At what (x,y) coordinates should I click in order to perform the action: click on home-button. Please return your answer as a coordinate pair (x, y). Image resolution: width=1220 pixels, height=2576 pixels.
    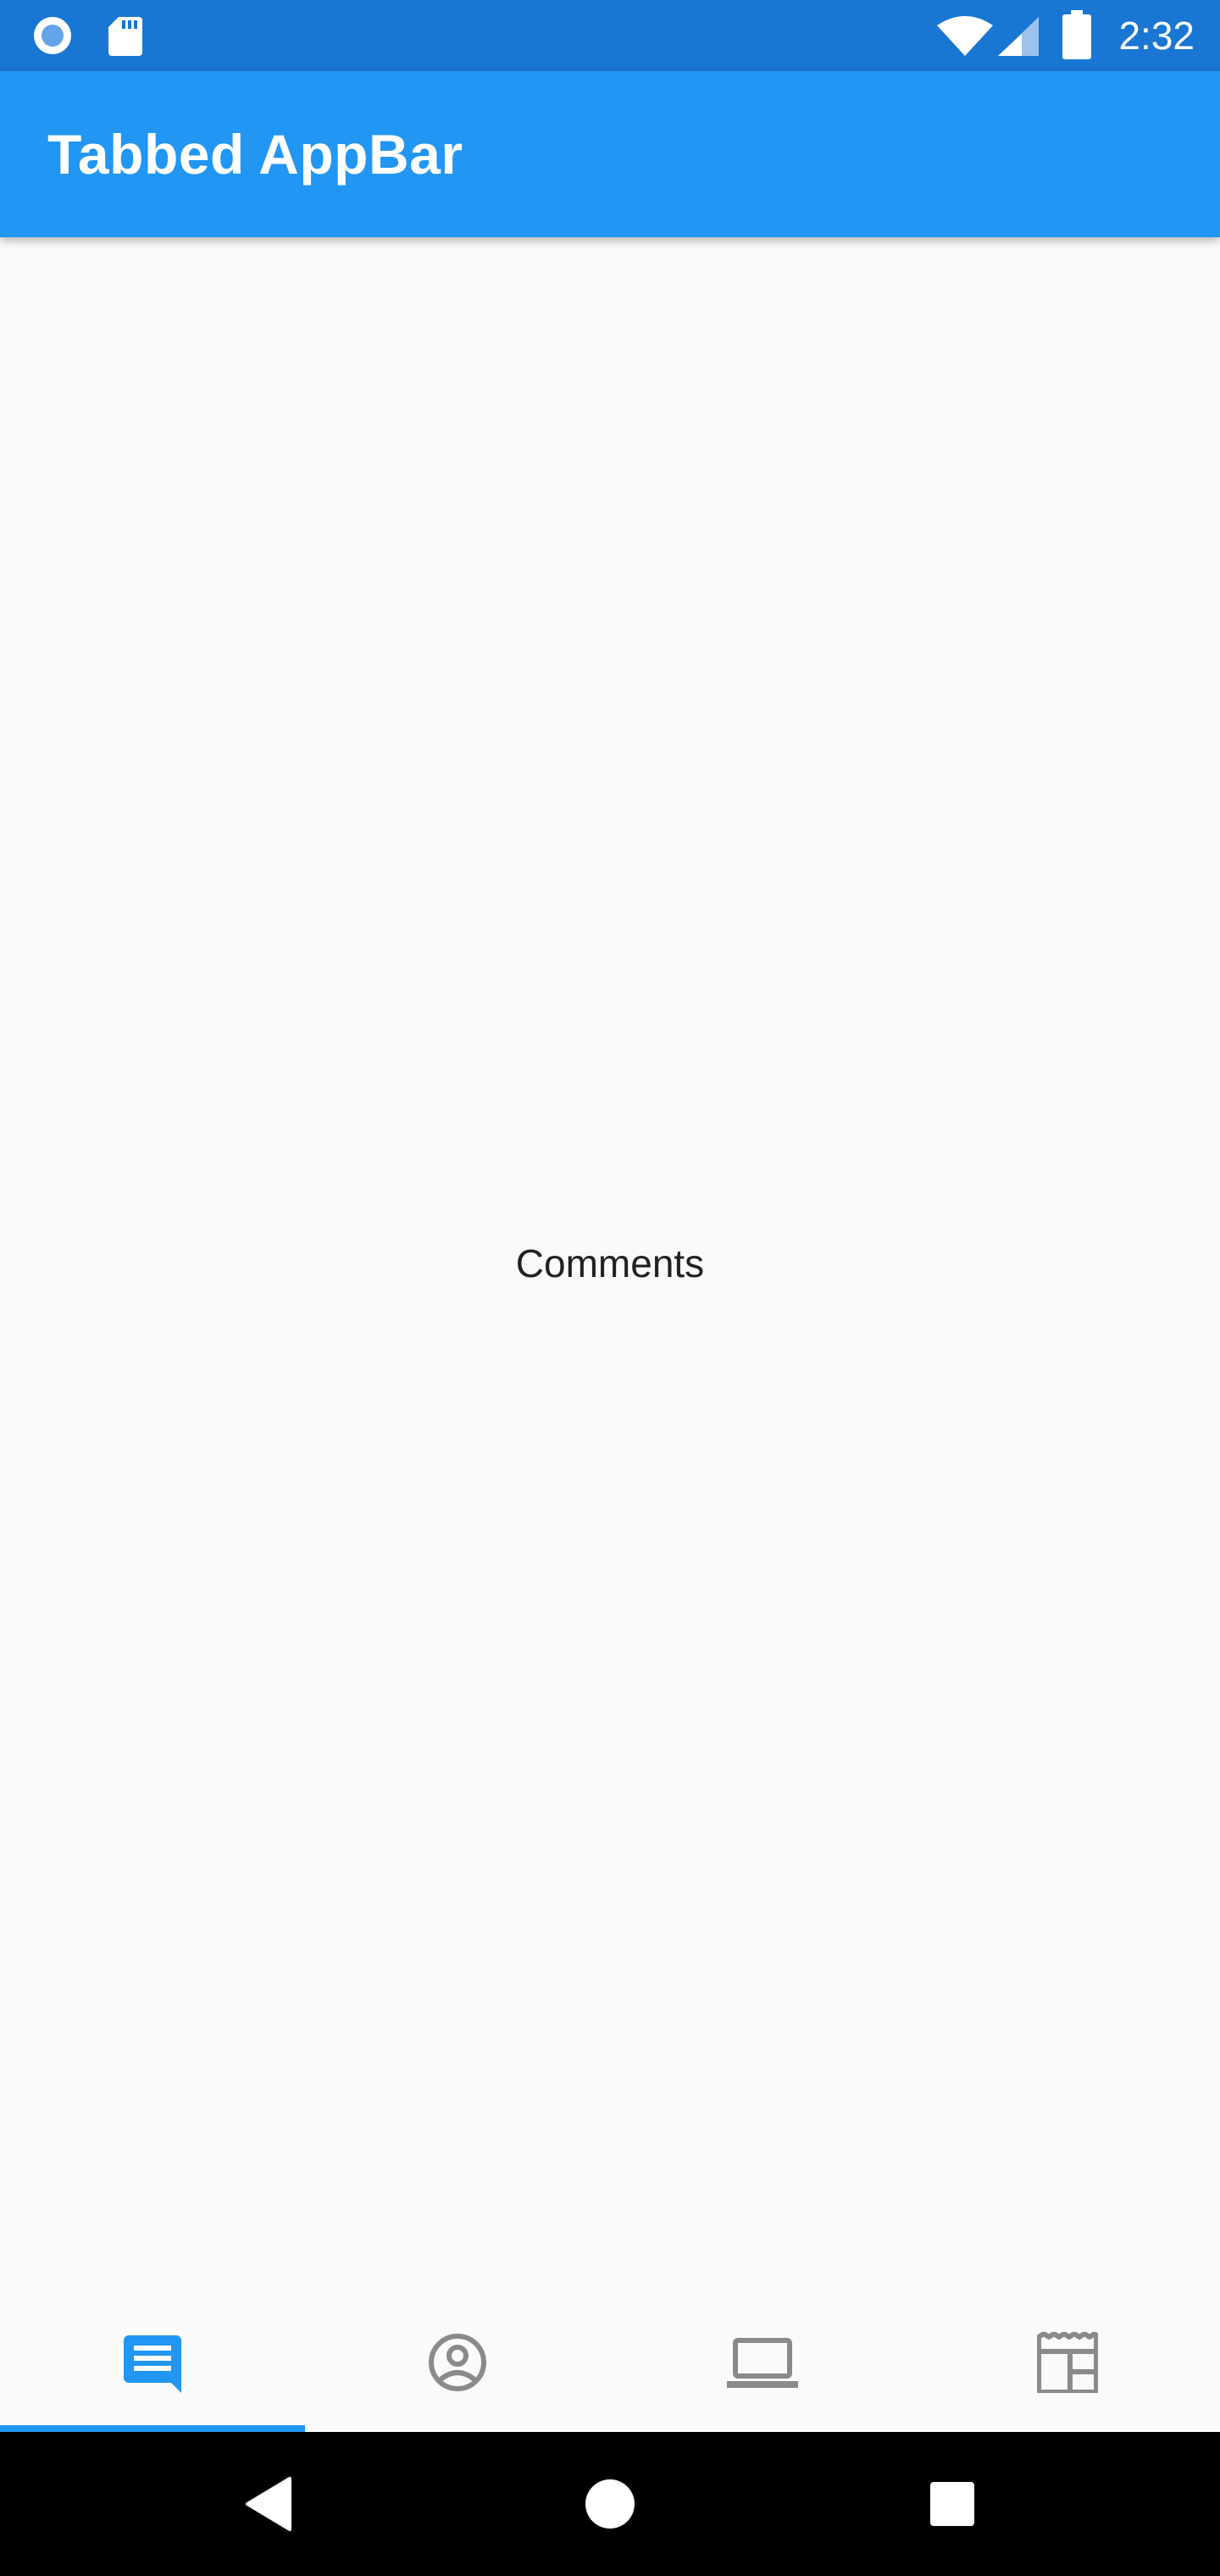
    Looking at the image, I should click on (610, 2504).